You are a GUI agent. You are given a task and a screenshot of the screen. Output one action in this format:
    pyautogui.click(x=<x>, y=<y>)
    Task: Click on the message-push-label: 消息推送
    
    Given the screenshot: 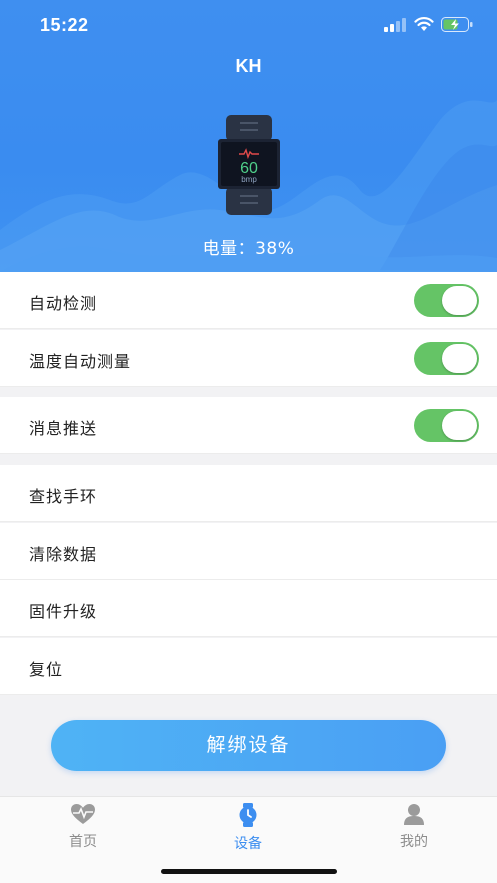 What is the action you would take?
    pyautogui.click(x=63, y=428)
    